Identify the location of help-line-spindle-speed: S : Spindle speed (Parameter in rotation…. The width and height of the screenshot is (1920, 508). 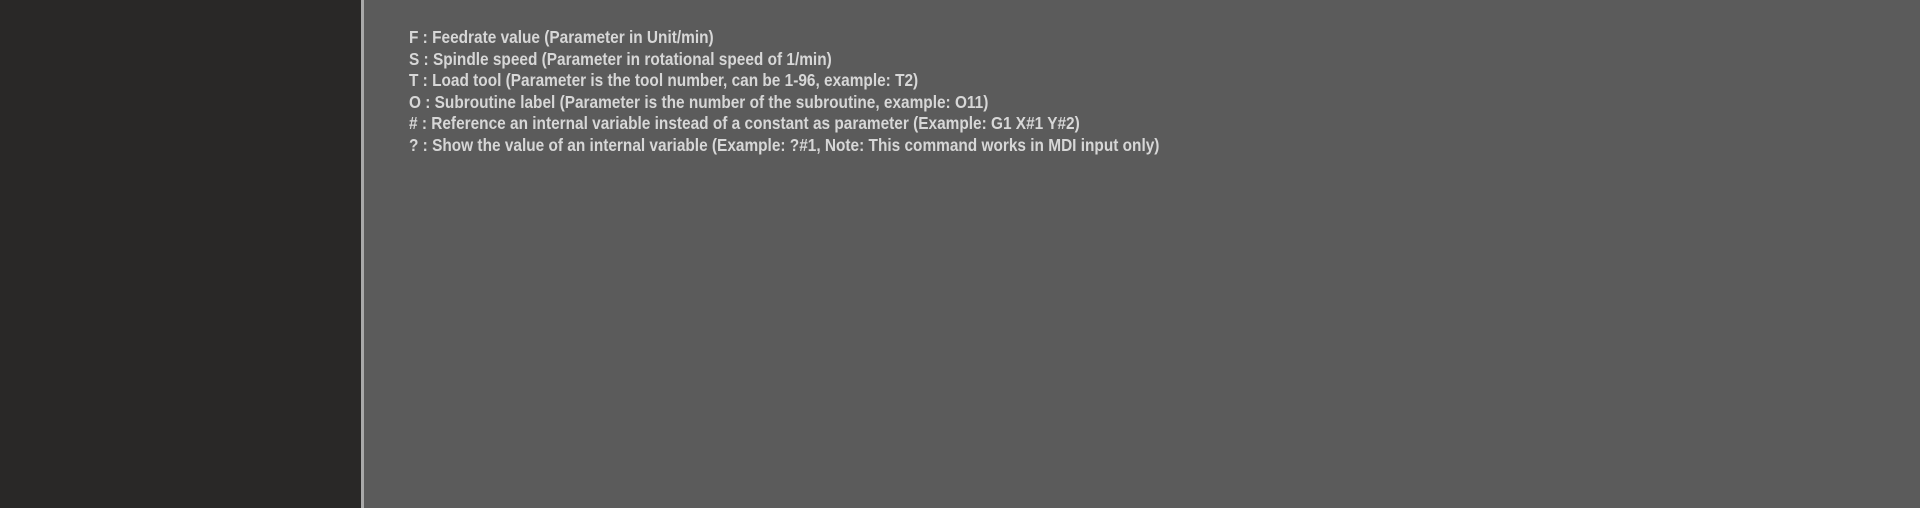
(620, 58).